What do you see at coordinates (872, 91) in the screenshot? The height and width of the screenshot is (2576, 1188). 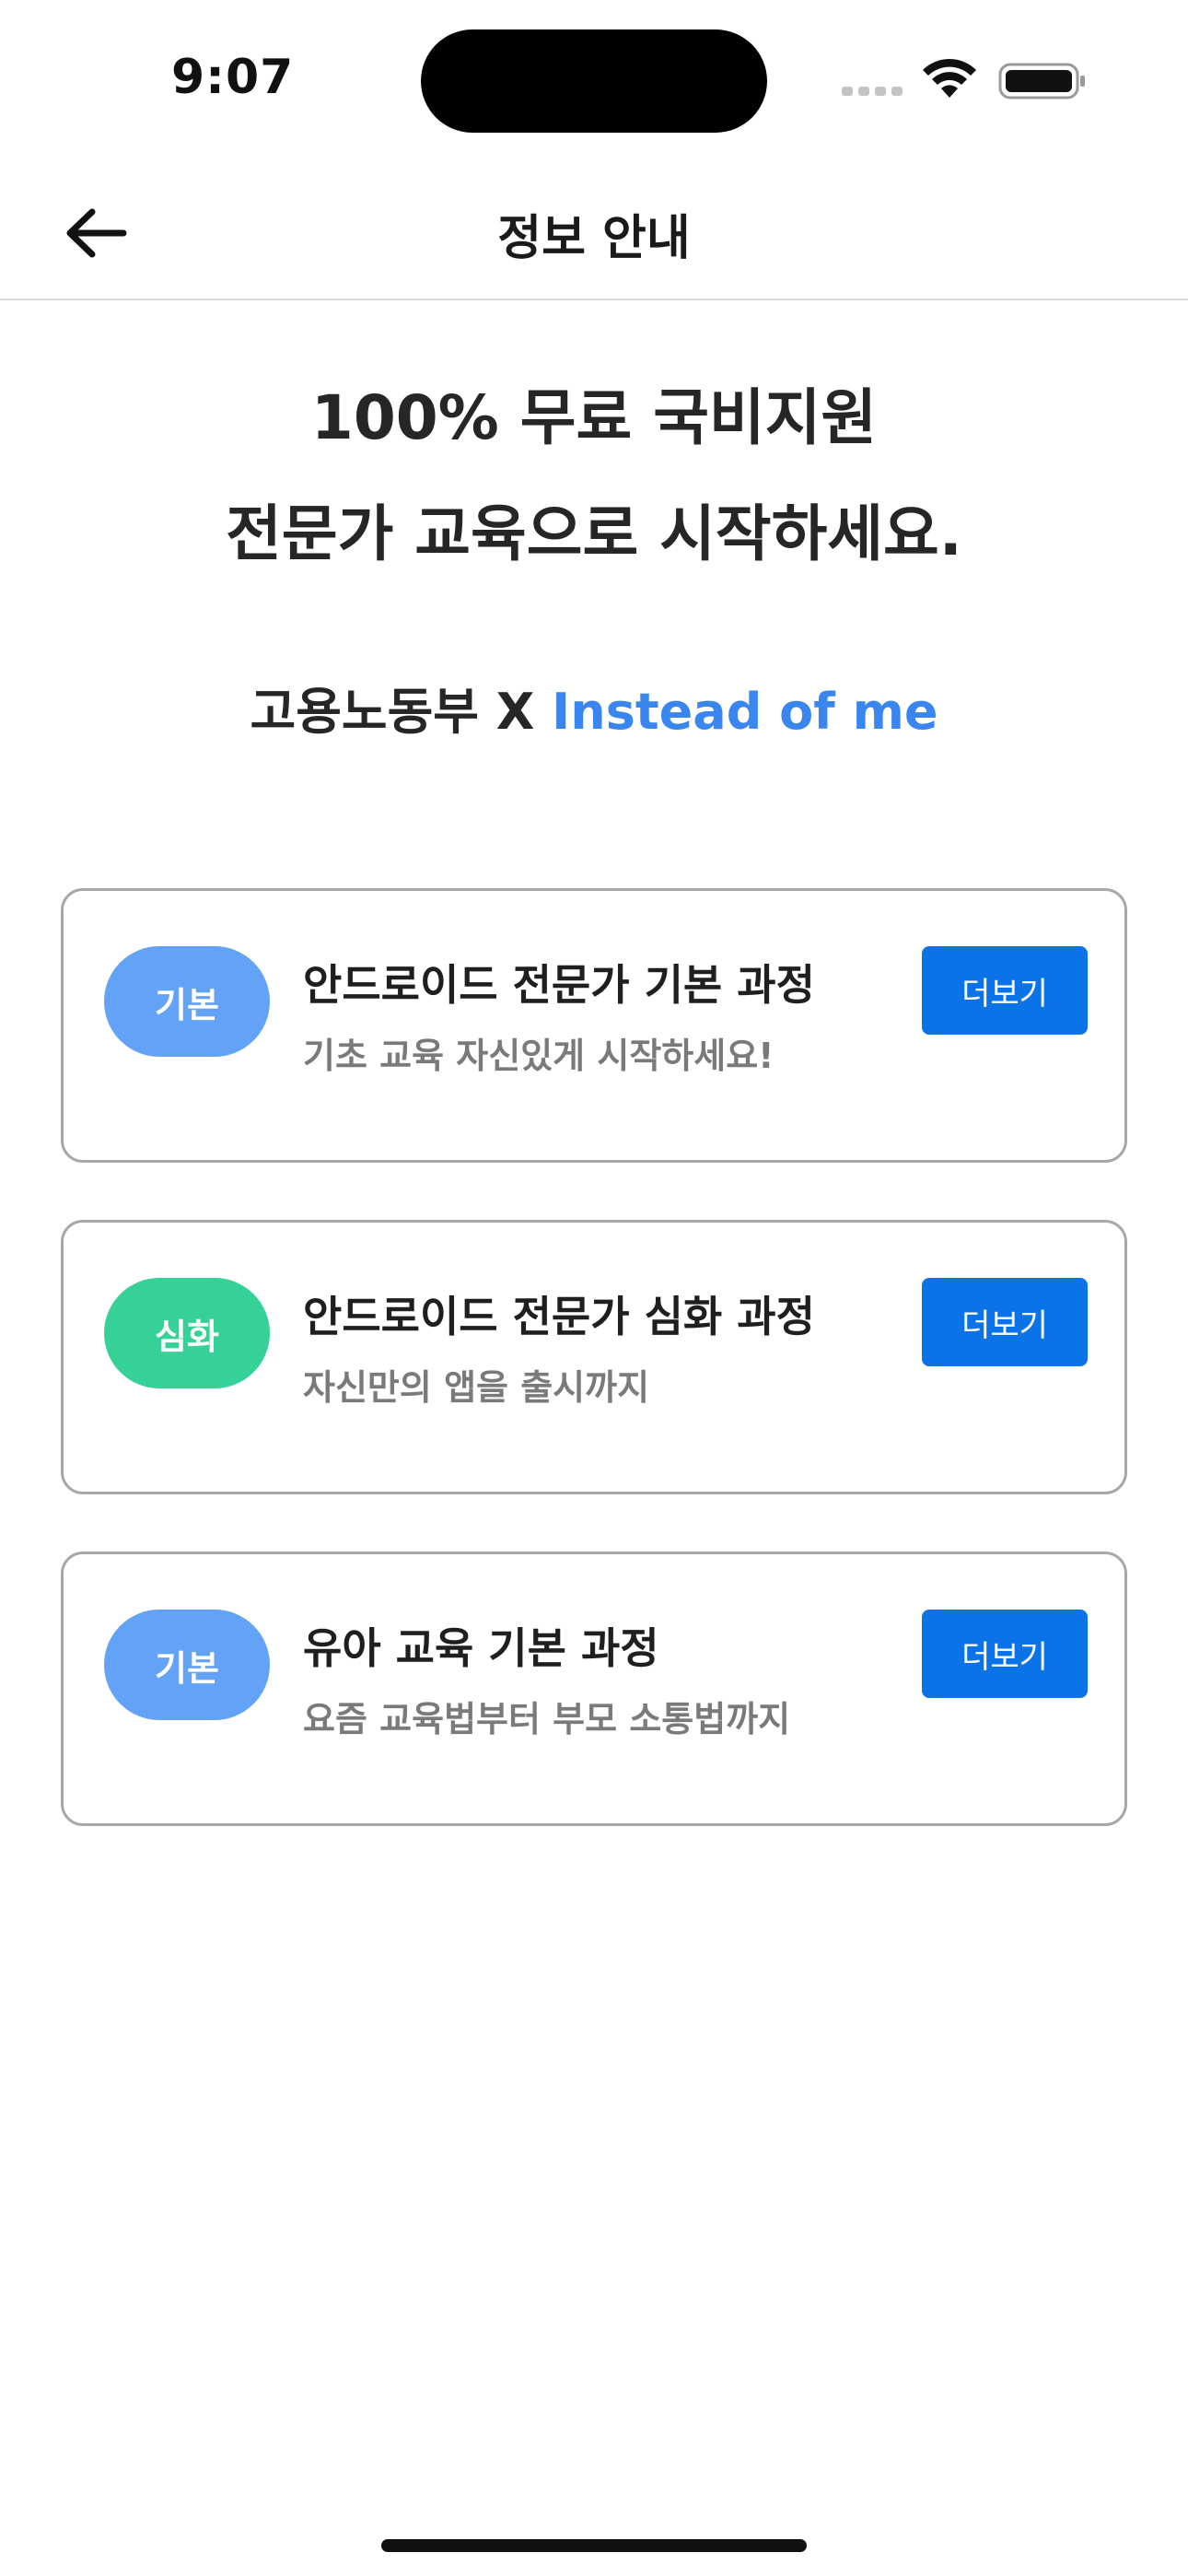 I see `signal-icon` at bounding box center [872, 91].